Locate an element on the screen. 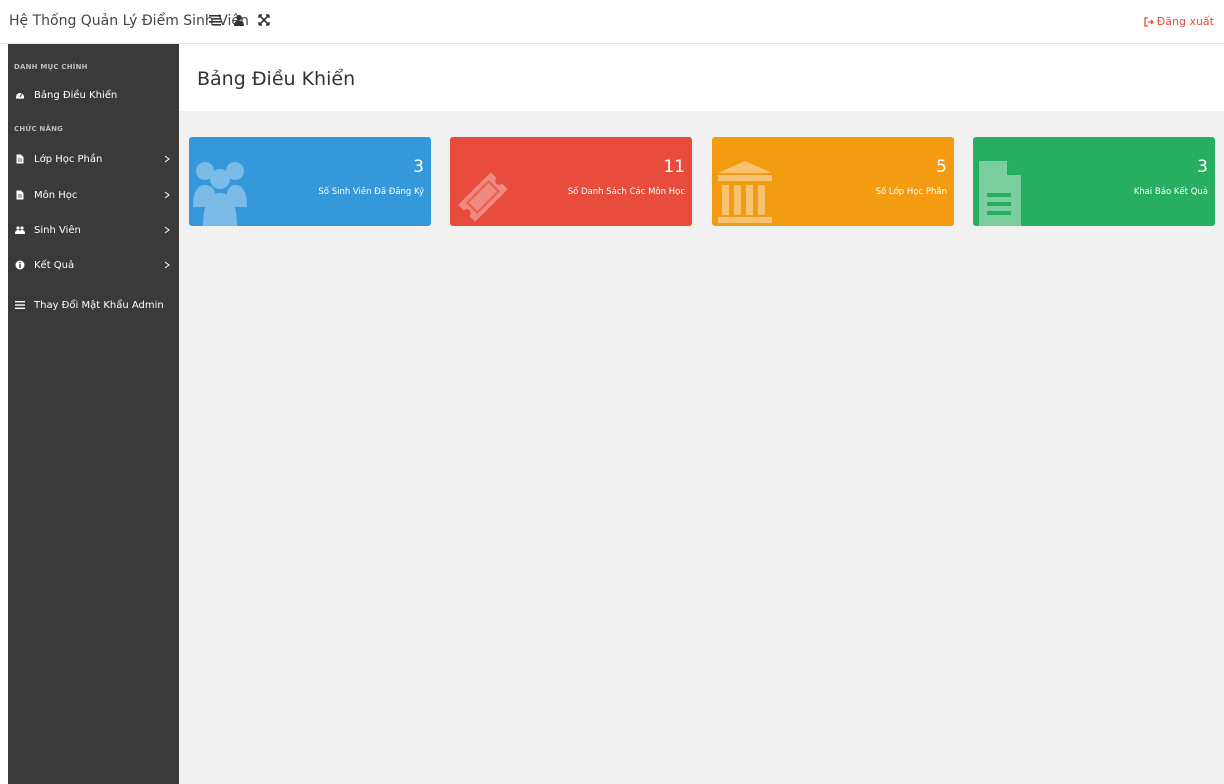 The width and height of the screenshot is (1224, 784). sidebar-item-dashboard: Bảng Điều Khiển is located at coordinates (93, 95).